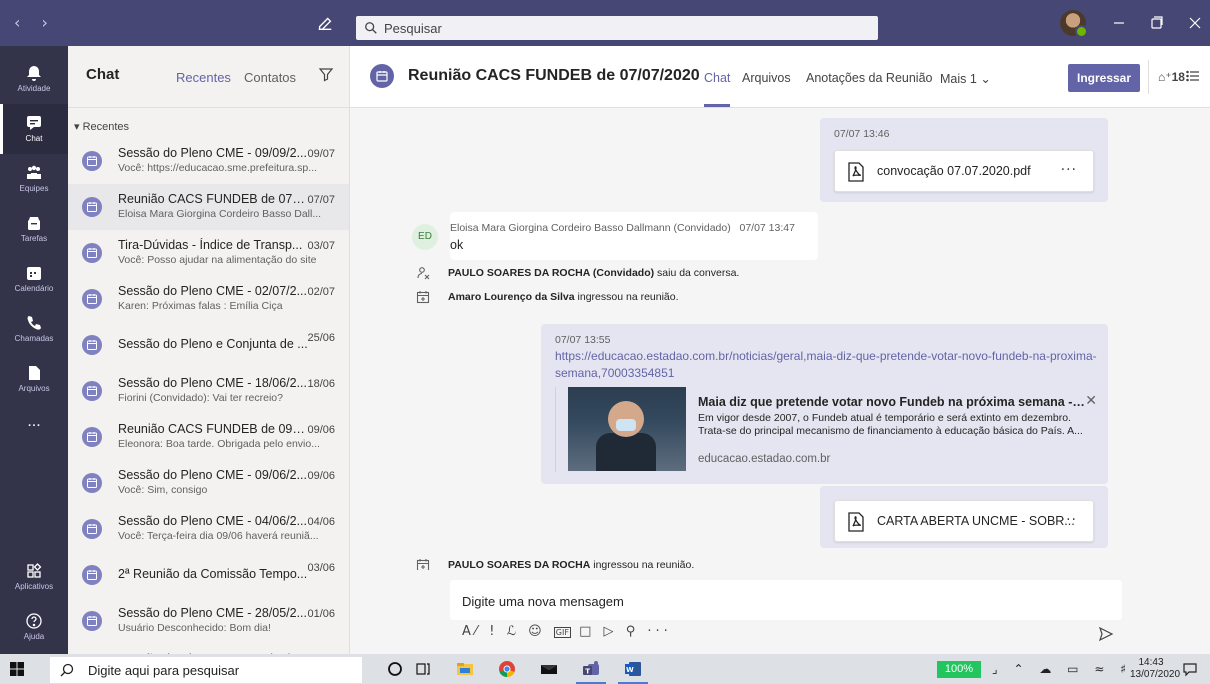 The image size is (1210, 684). What do you see at coordinates (423, 669) in the screenshot?
I see `task-view-icon` at bounding box center [423, 669].